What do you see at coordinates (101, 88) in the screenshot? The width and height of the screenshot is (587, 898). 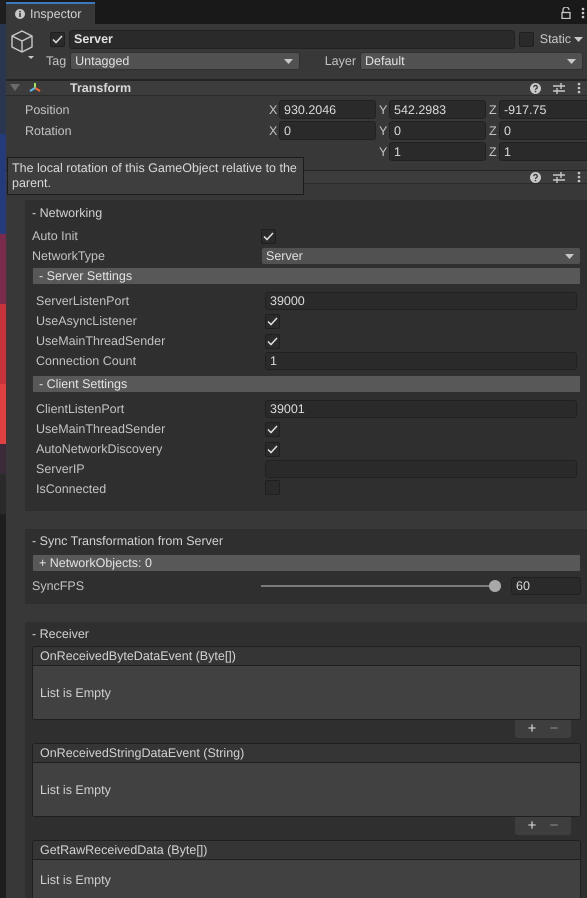 I see `component-title: Transform` at bounding box center [101, 88].